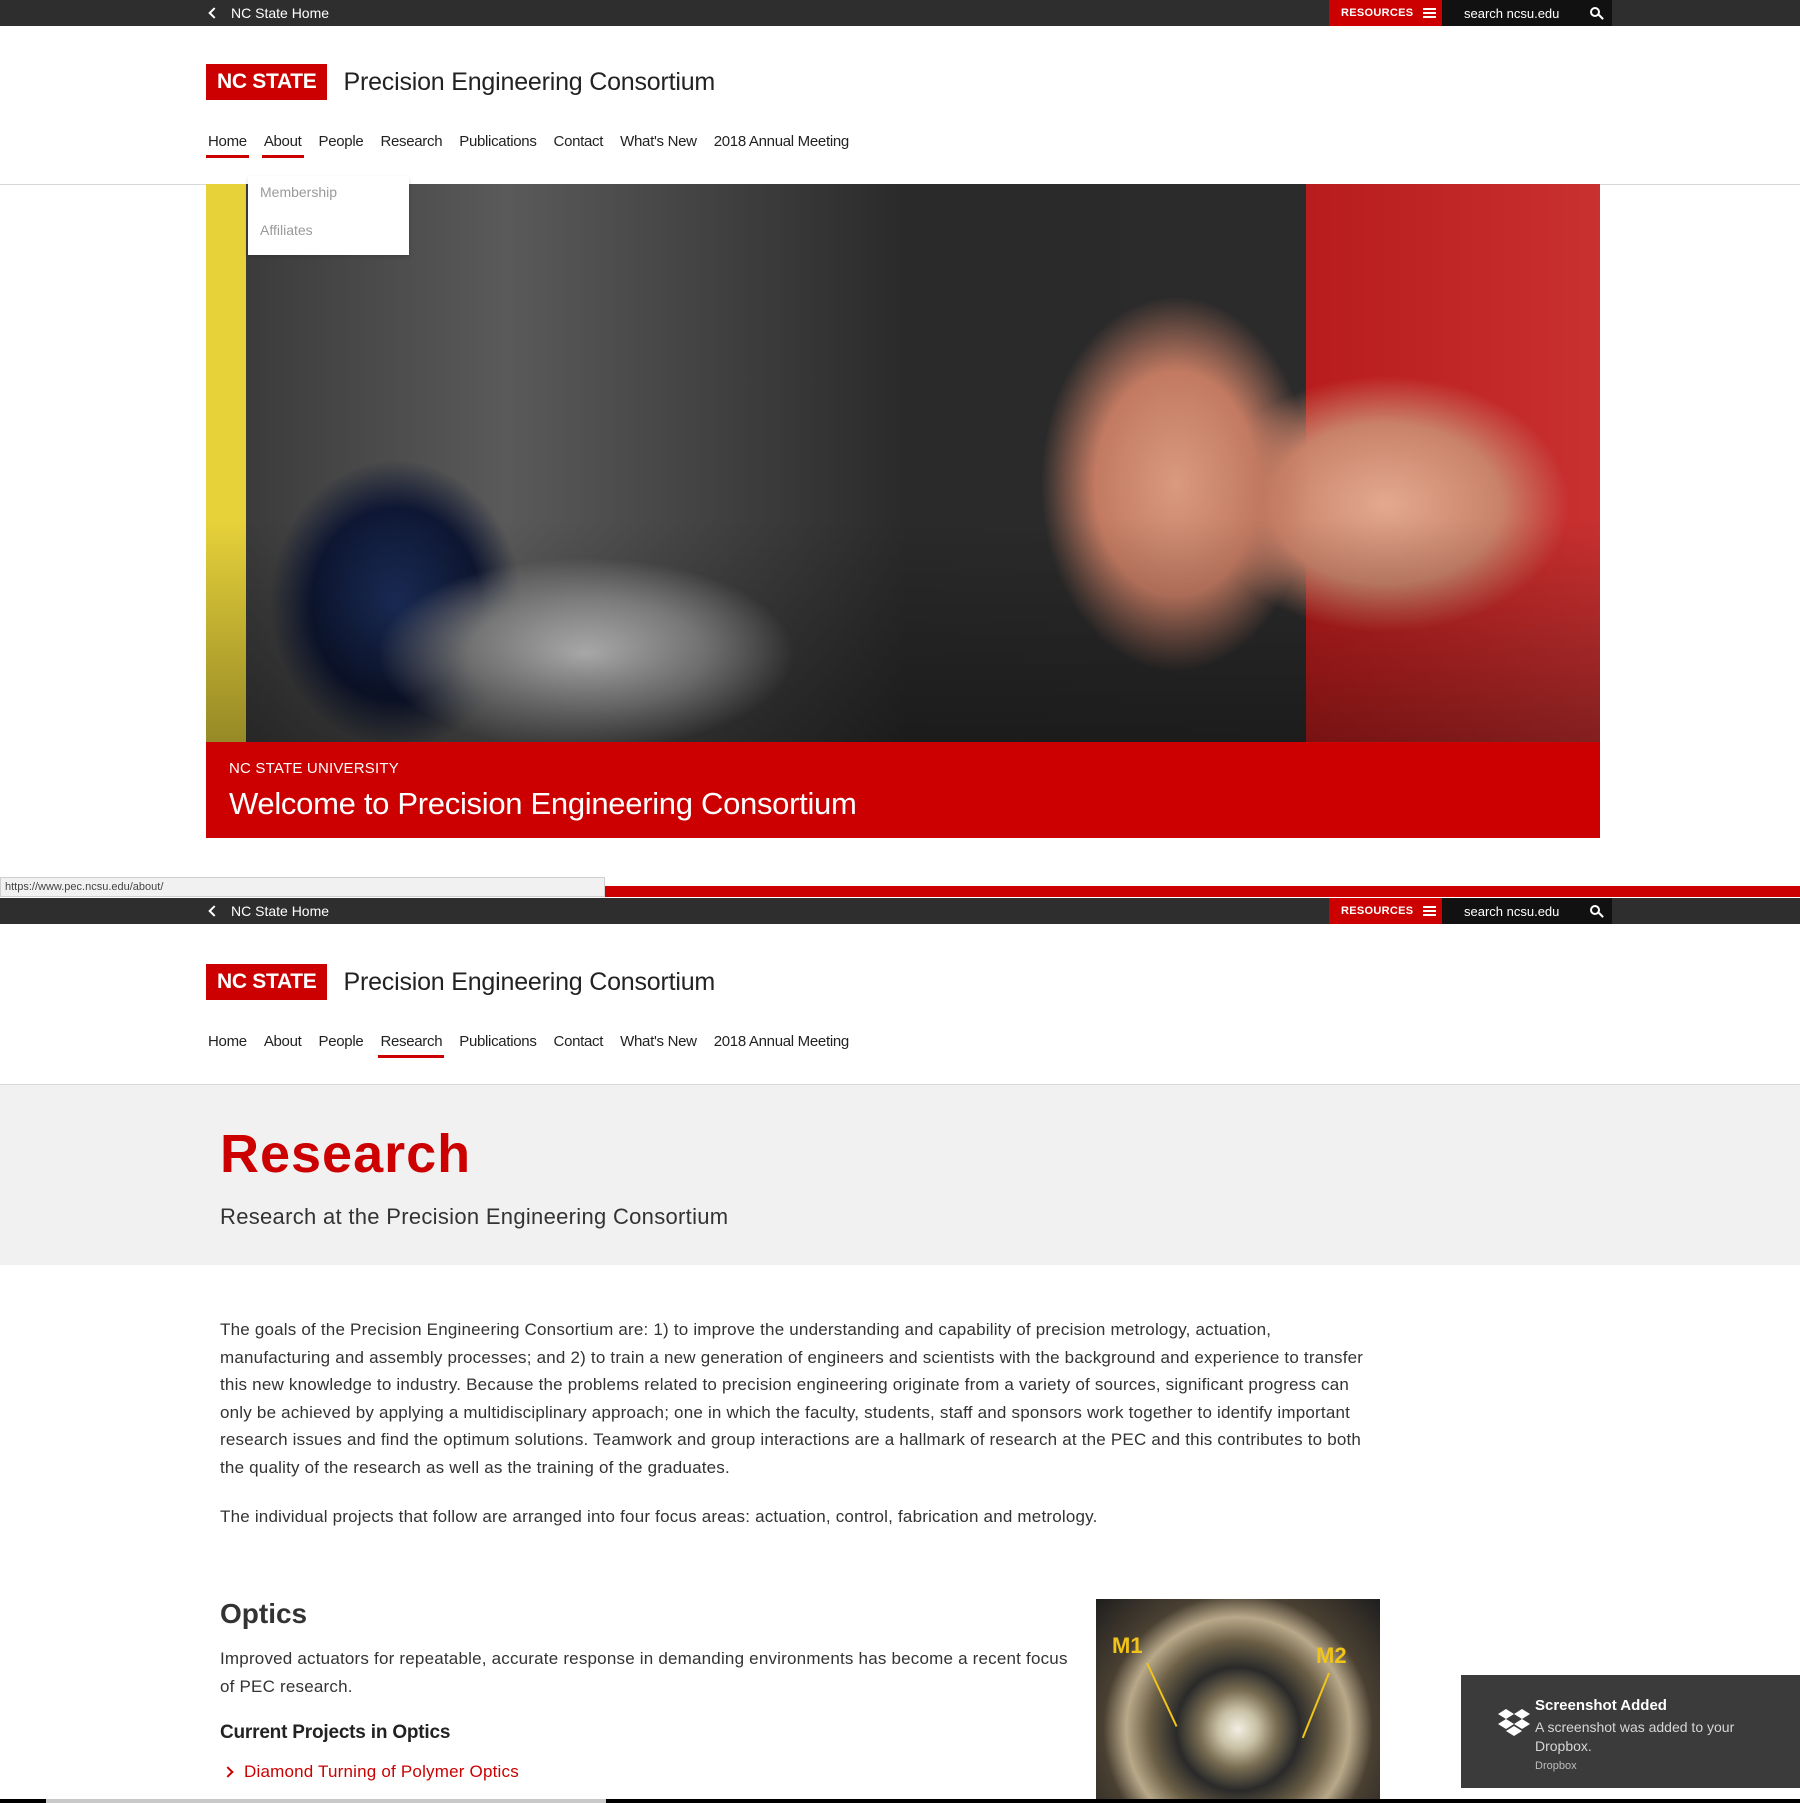  Describe the element at coordinates (900, 1801) in the screenshot. I see `taskbar-strip` at that location.